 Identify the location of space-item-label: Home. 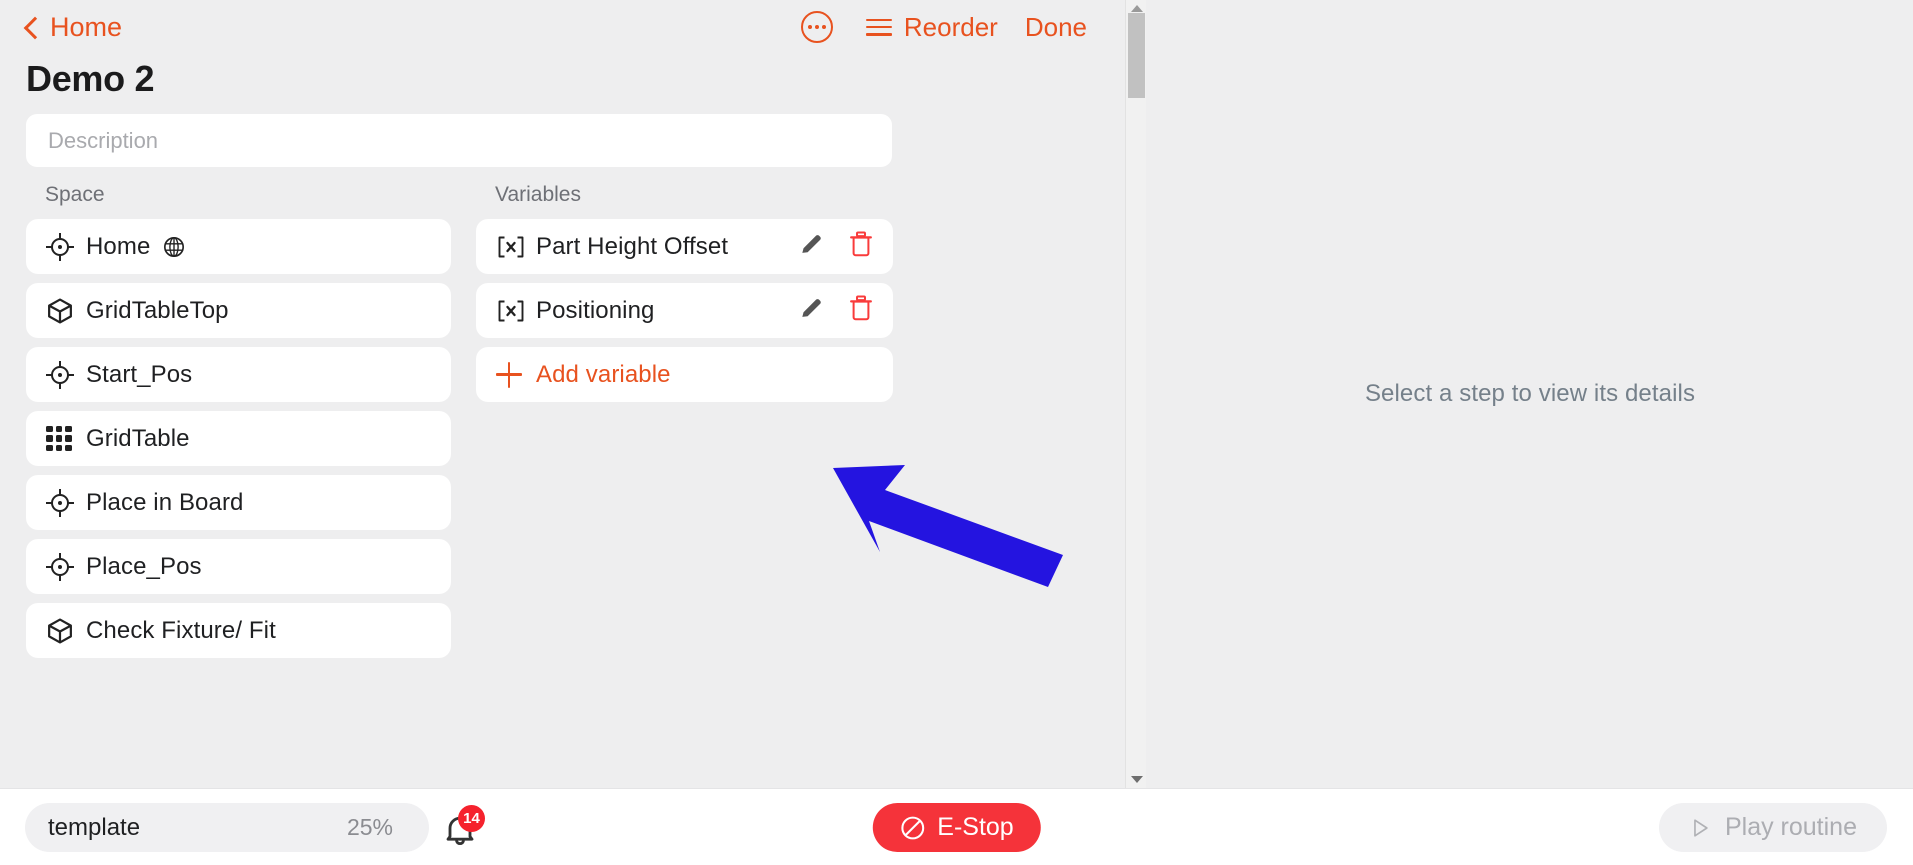
(118, 246).